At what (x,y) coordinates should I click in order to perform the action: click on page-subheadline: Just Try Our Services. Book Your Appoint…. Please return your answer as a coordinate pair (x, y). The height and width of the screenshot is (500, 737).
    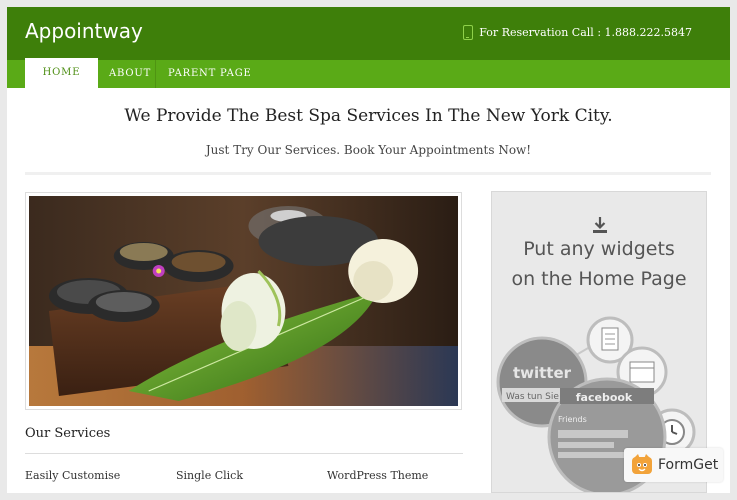
    Looking at the image, I should click on (368, 150).